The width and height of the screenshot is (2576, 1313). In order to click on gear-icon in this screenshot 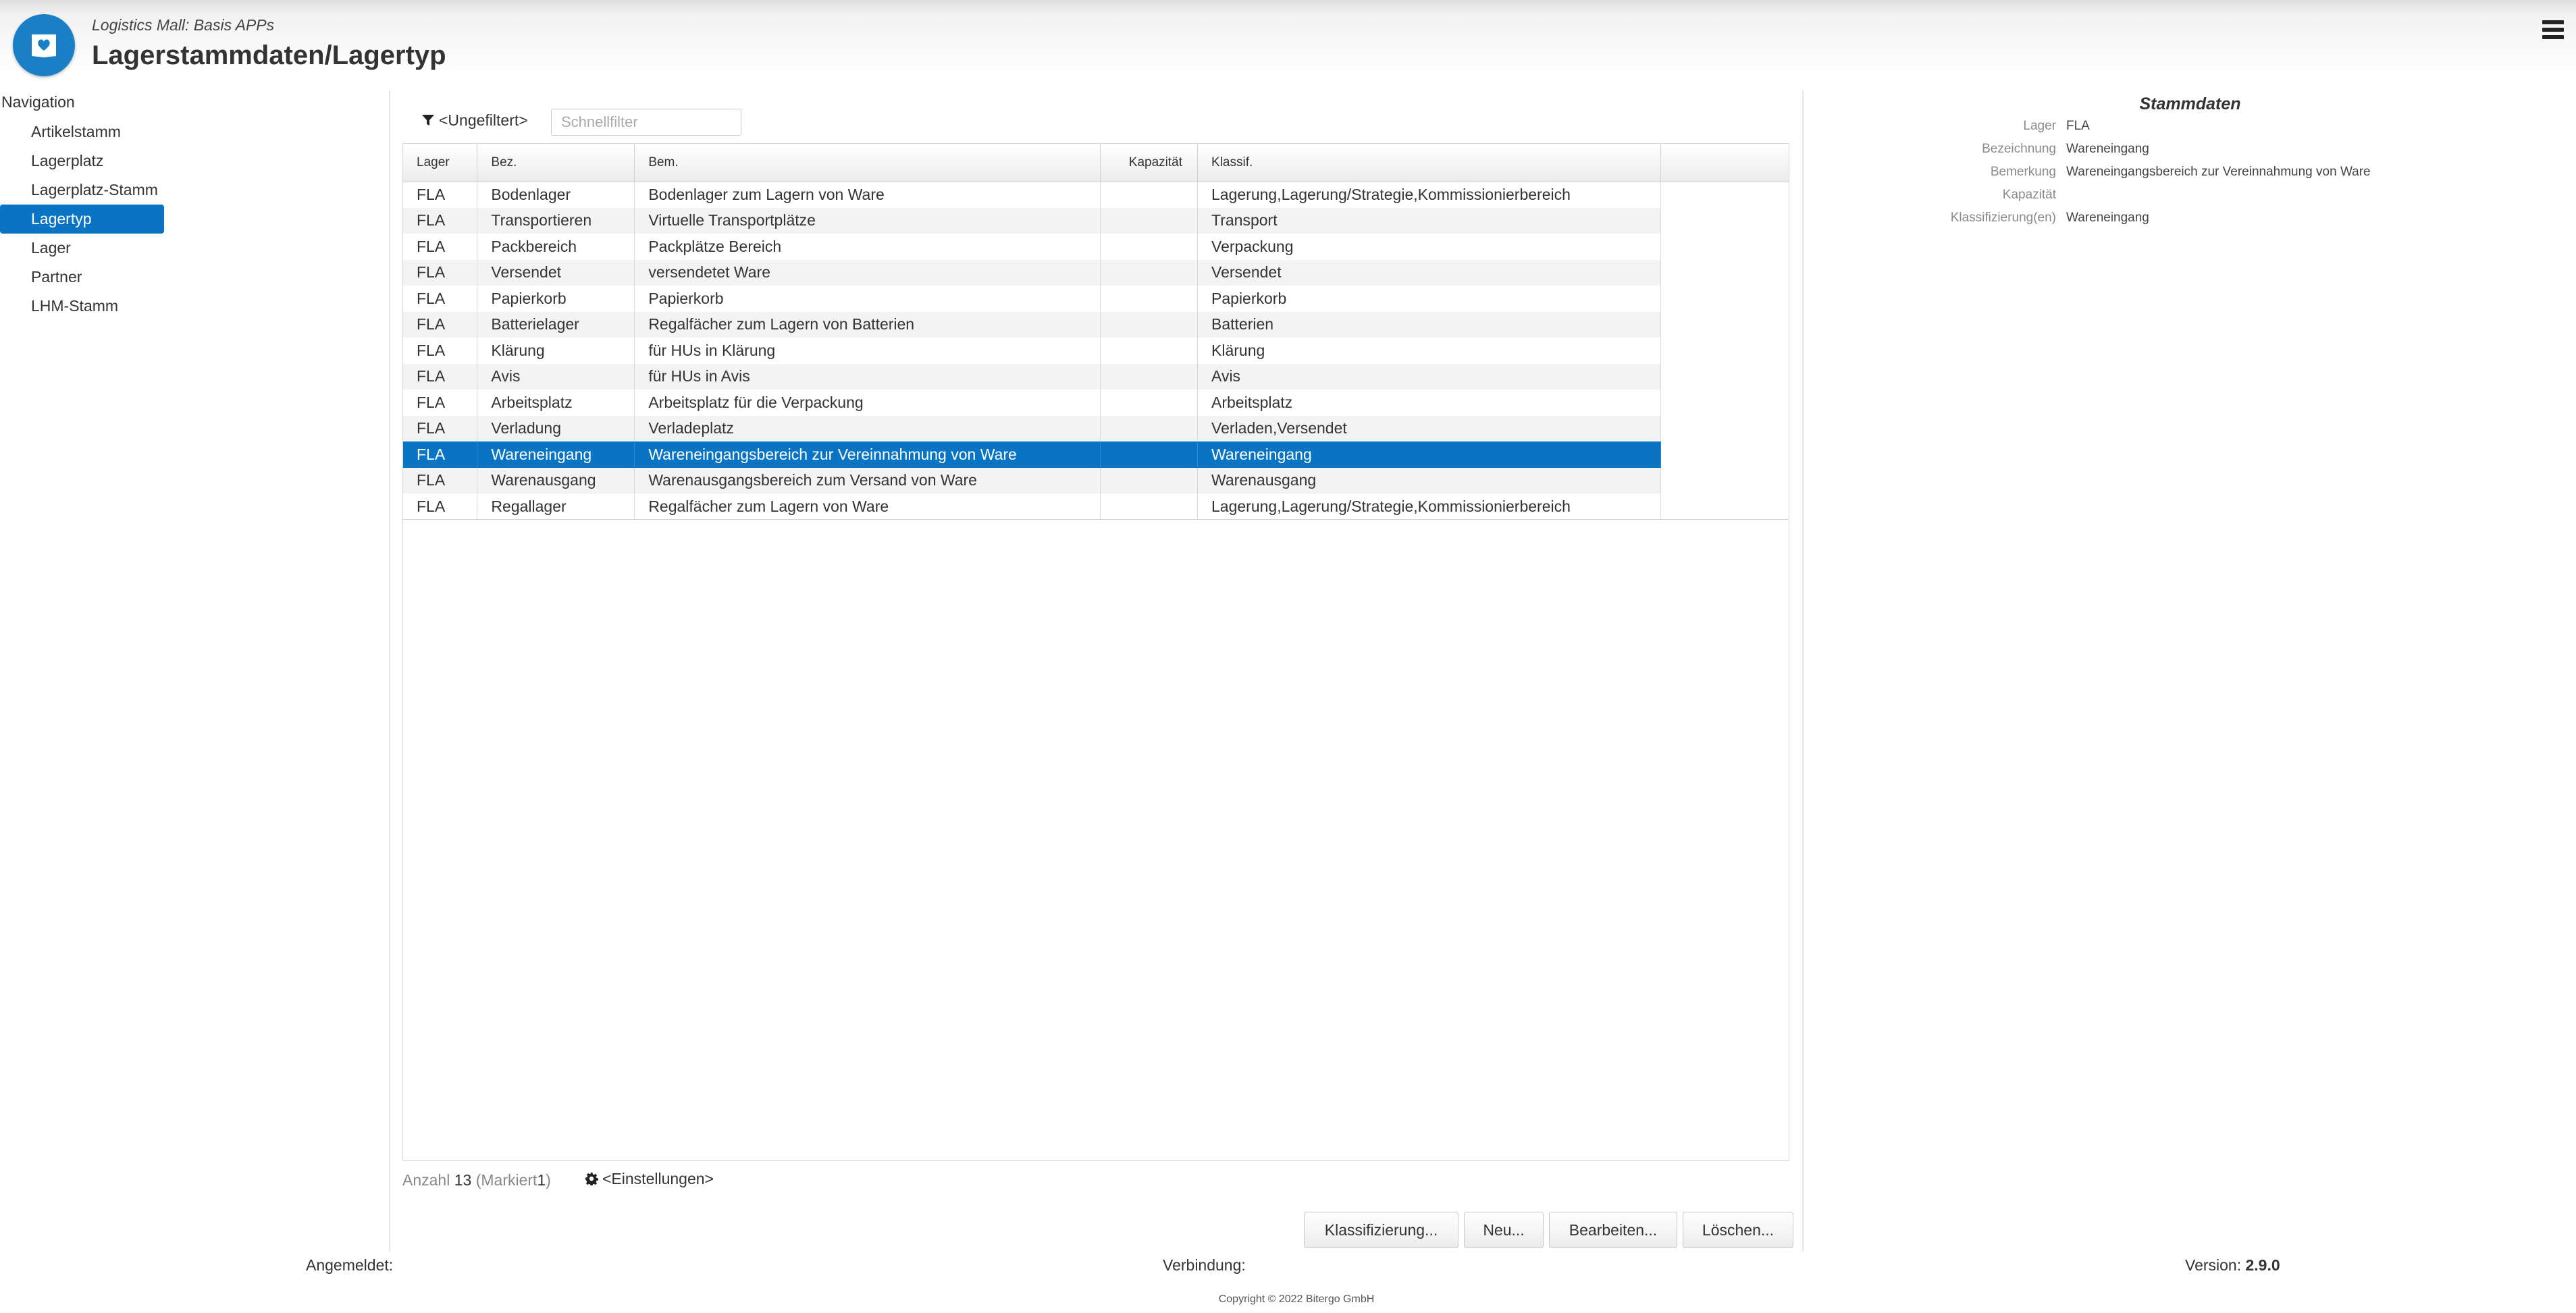, I will do `click(591, 1179)`.